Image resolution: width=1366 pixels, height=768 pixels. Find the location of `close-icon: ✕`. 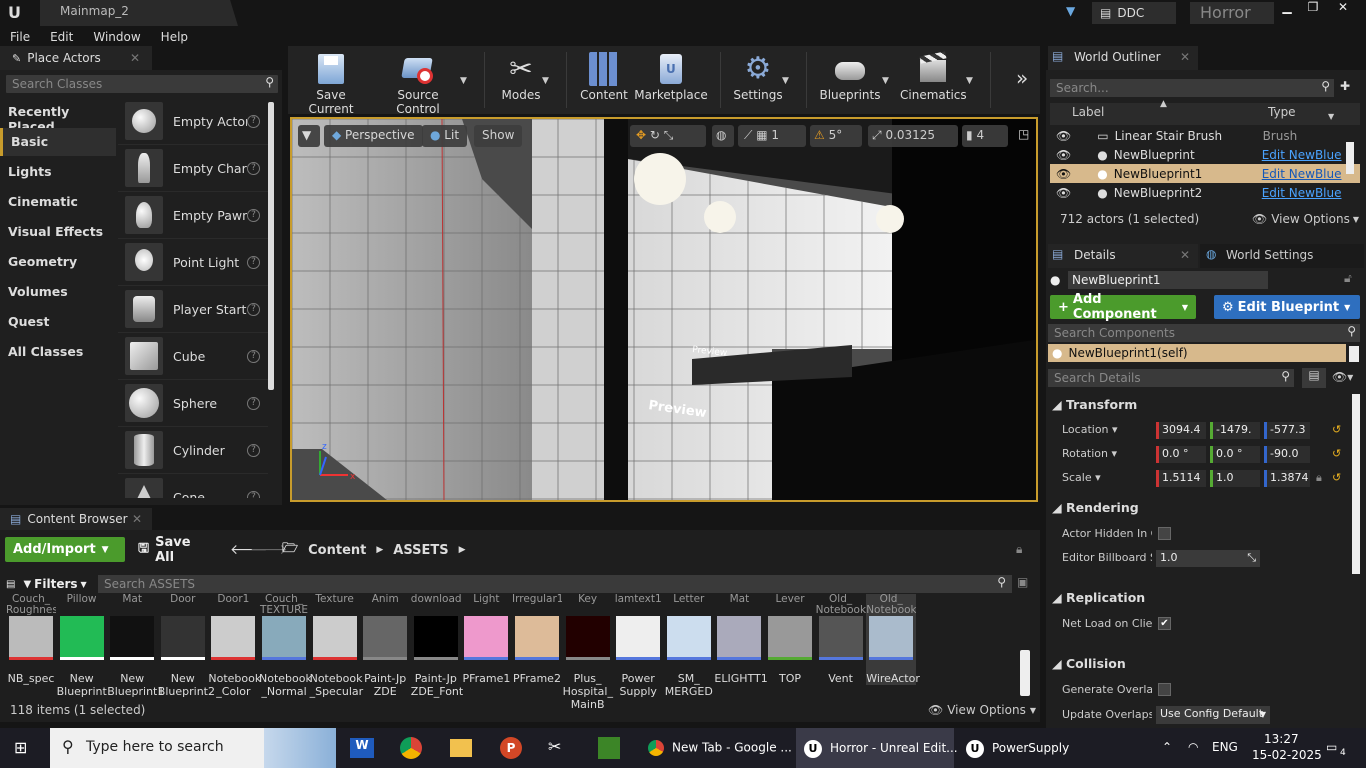

close-icon: ✕ is located at coordinates (1343, 9).